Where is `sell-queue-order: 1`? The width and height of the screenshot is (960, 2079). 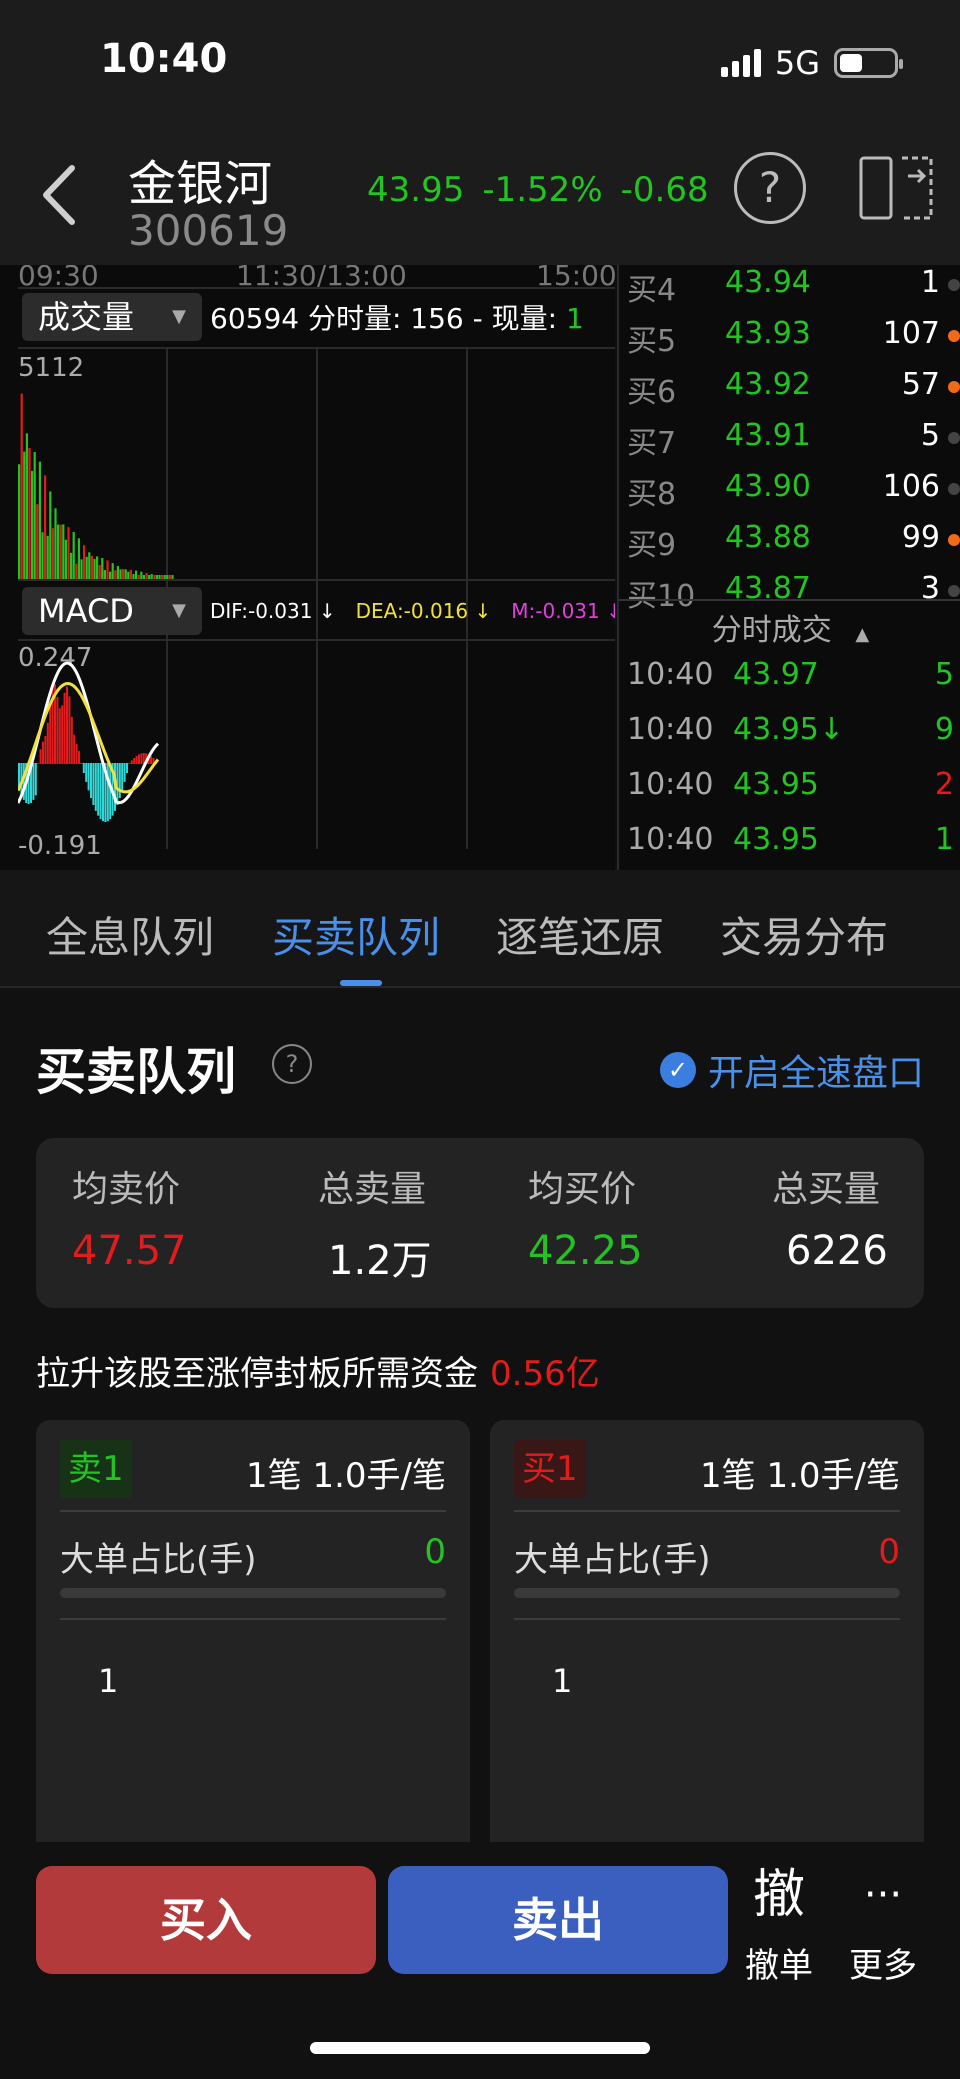
sell-queue-order: 1 is located at coordinates (108, 1681).